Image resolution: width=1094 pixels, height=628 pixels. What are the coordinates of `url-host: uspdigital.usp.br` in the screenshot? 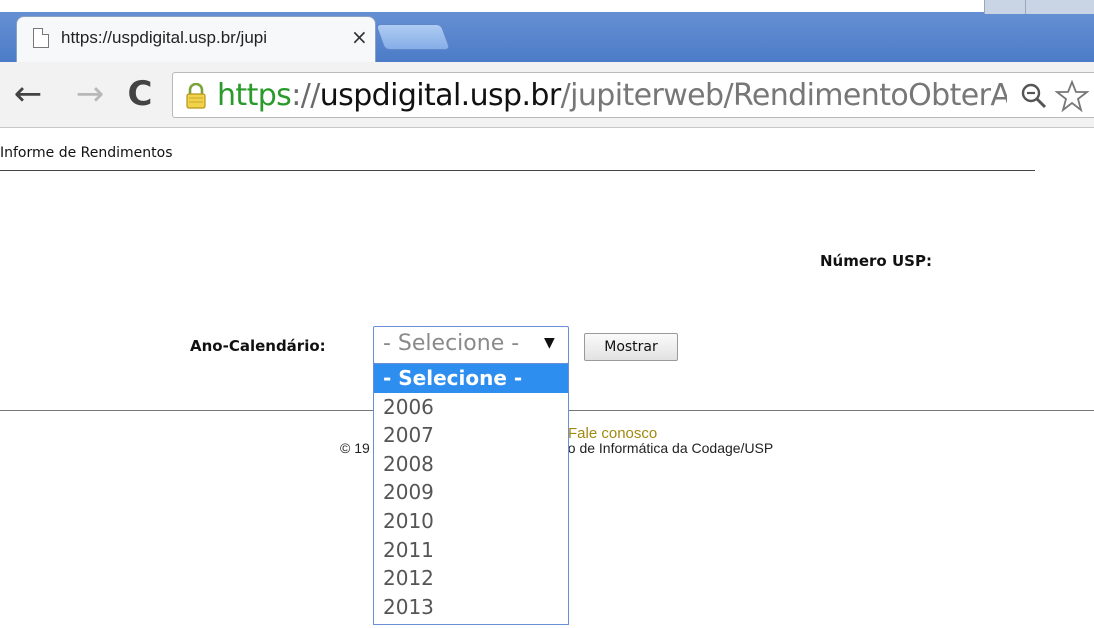 It's located at (440, 95).